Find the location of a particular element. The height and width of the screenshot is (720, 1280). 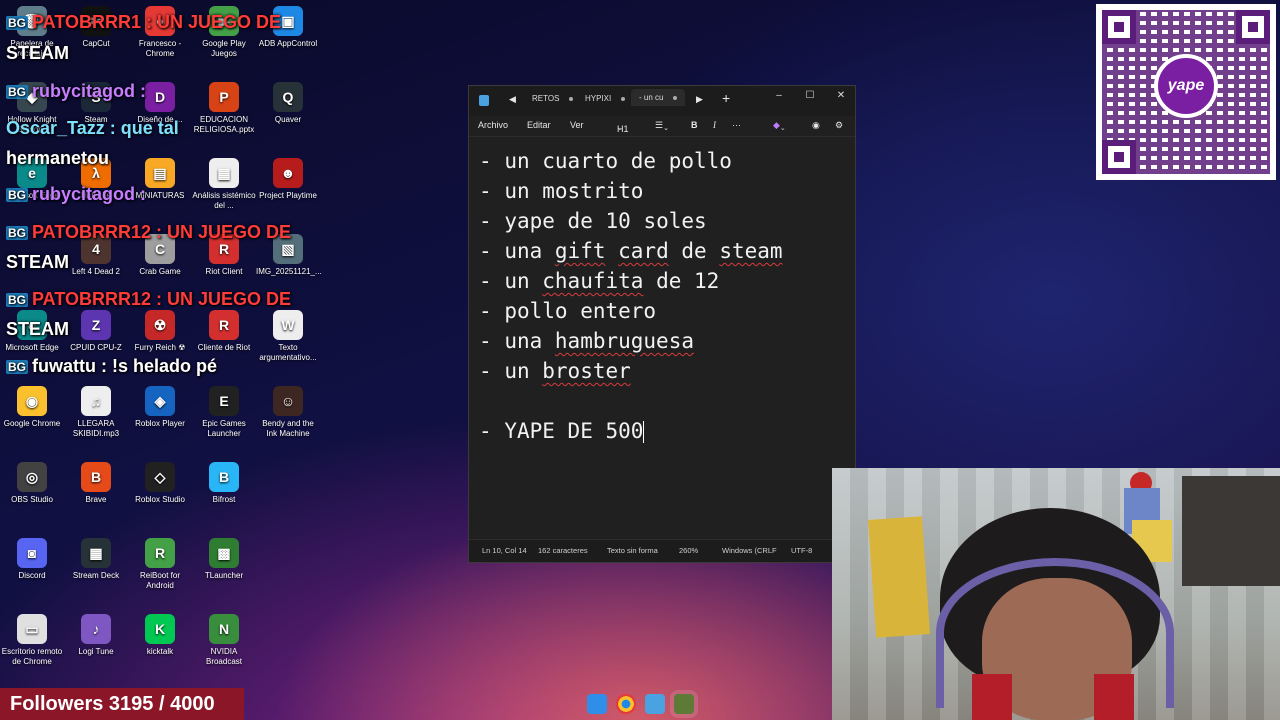

tab-scroll-left-icon: ◀ is located at coordinates (512, 99).